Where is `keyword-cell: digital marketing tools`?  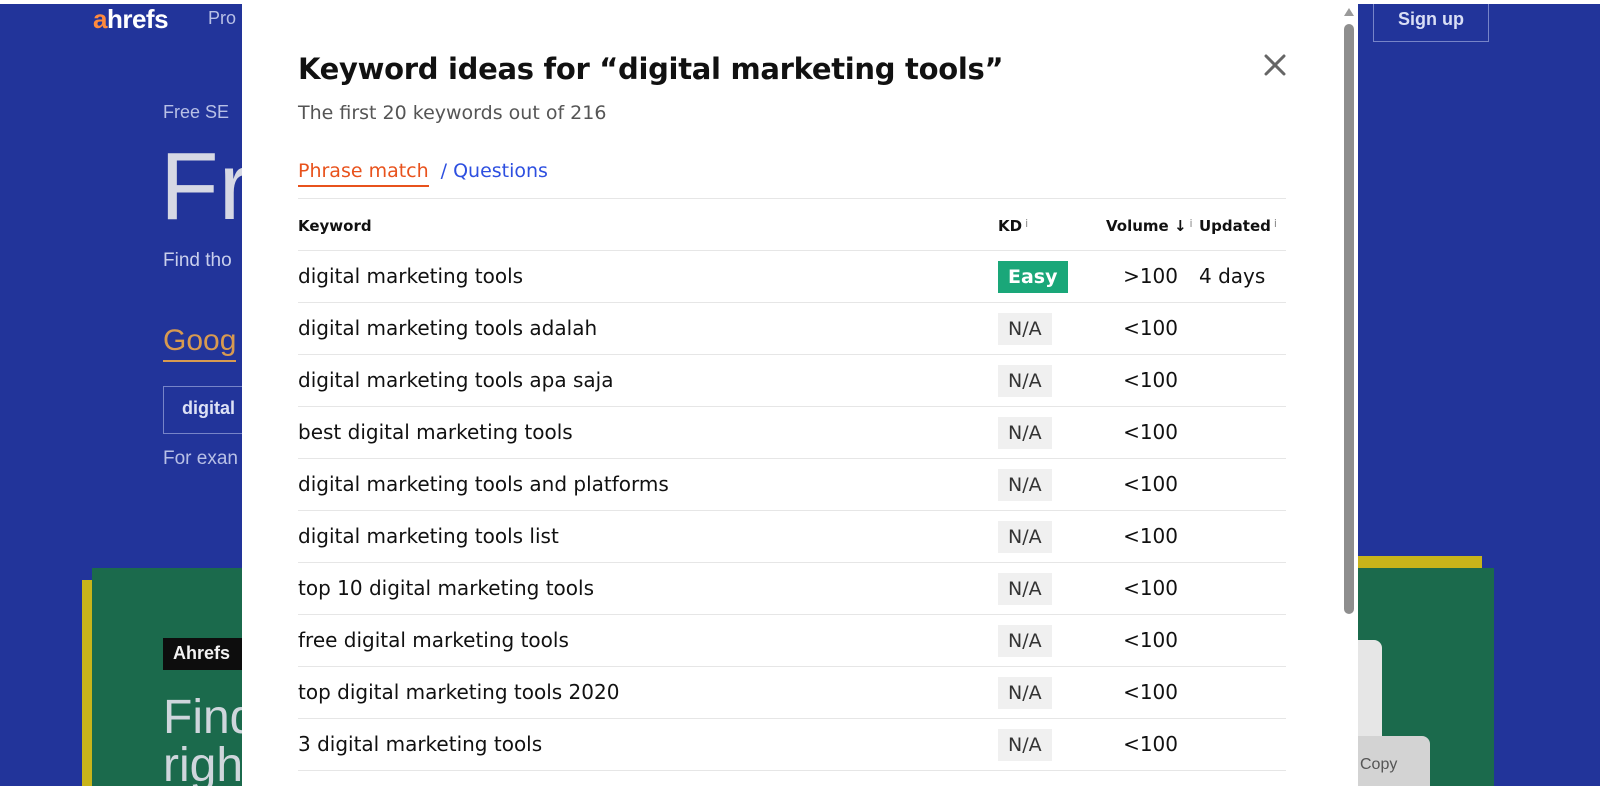
keyword-cell: digital marketing tools is located at coordinates (410, 276).